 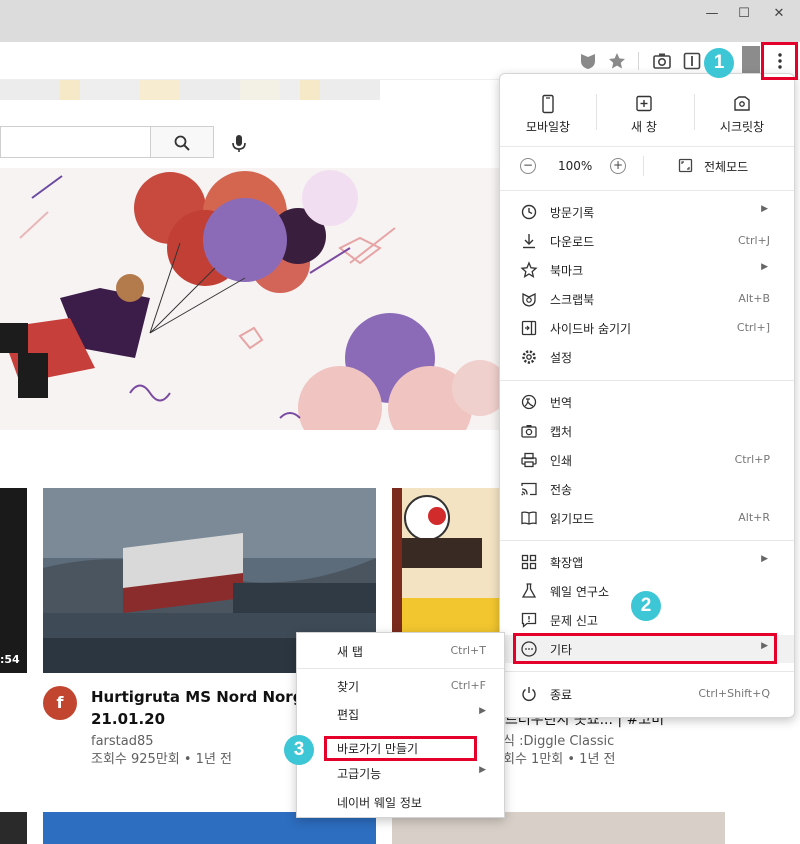 I want to click on shortcut-label: Ctrl+P, so click(x=752, y=459).